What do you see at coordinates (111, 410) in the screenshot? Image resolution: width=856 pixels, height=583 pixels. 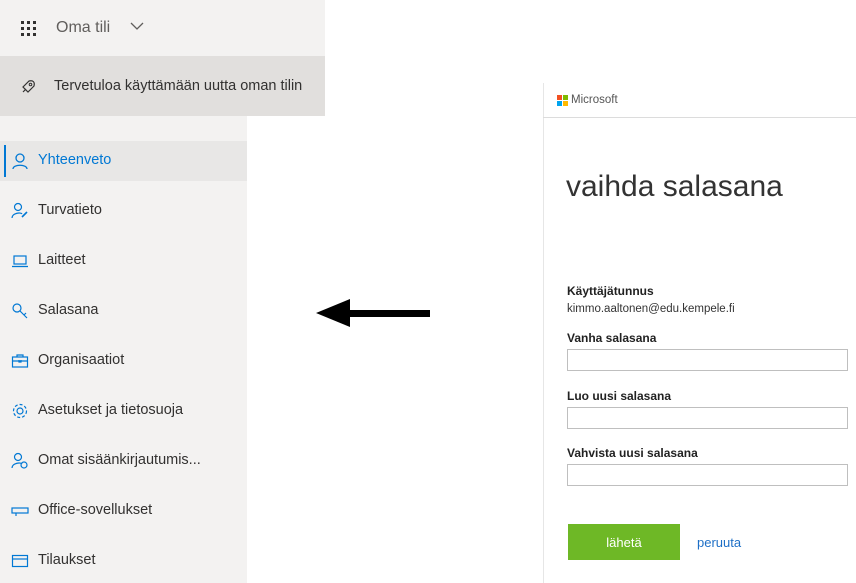 I see `sidebar-item-label: Asetukset ja tietosuoja` at bounding box center [111, 410].